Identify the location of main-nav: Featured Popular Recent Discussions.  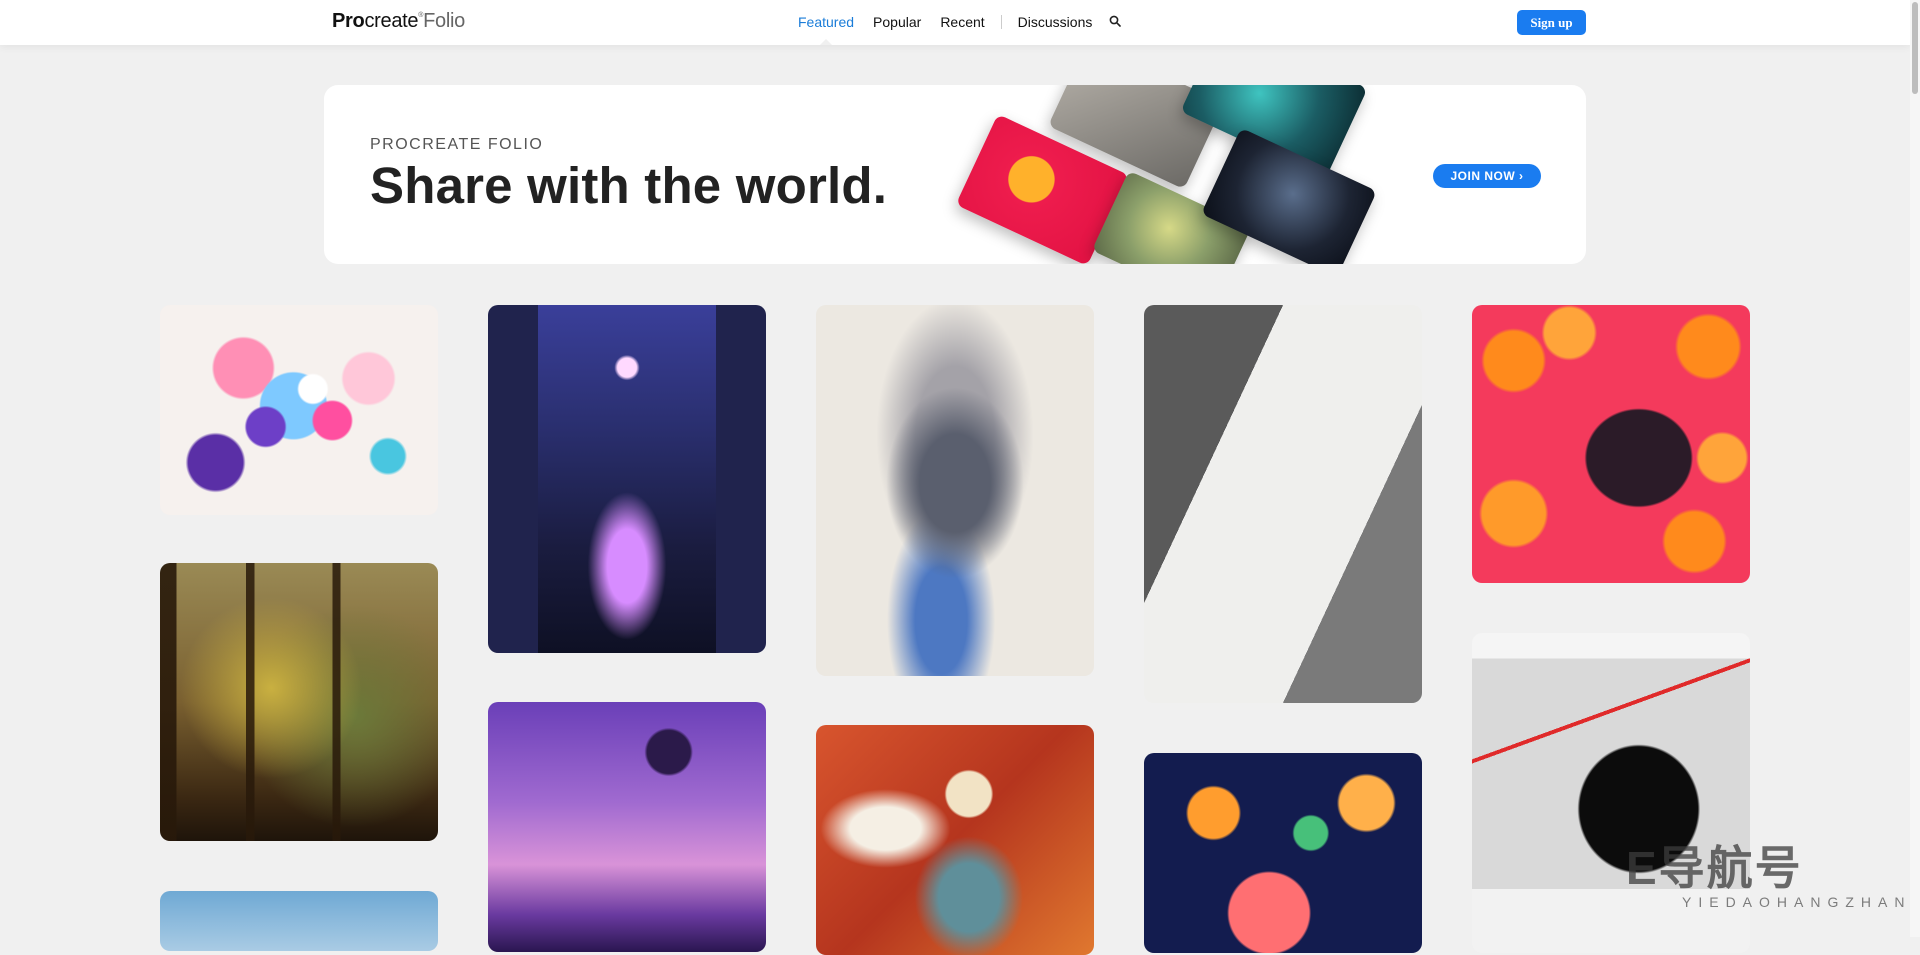
(960, 29).